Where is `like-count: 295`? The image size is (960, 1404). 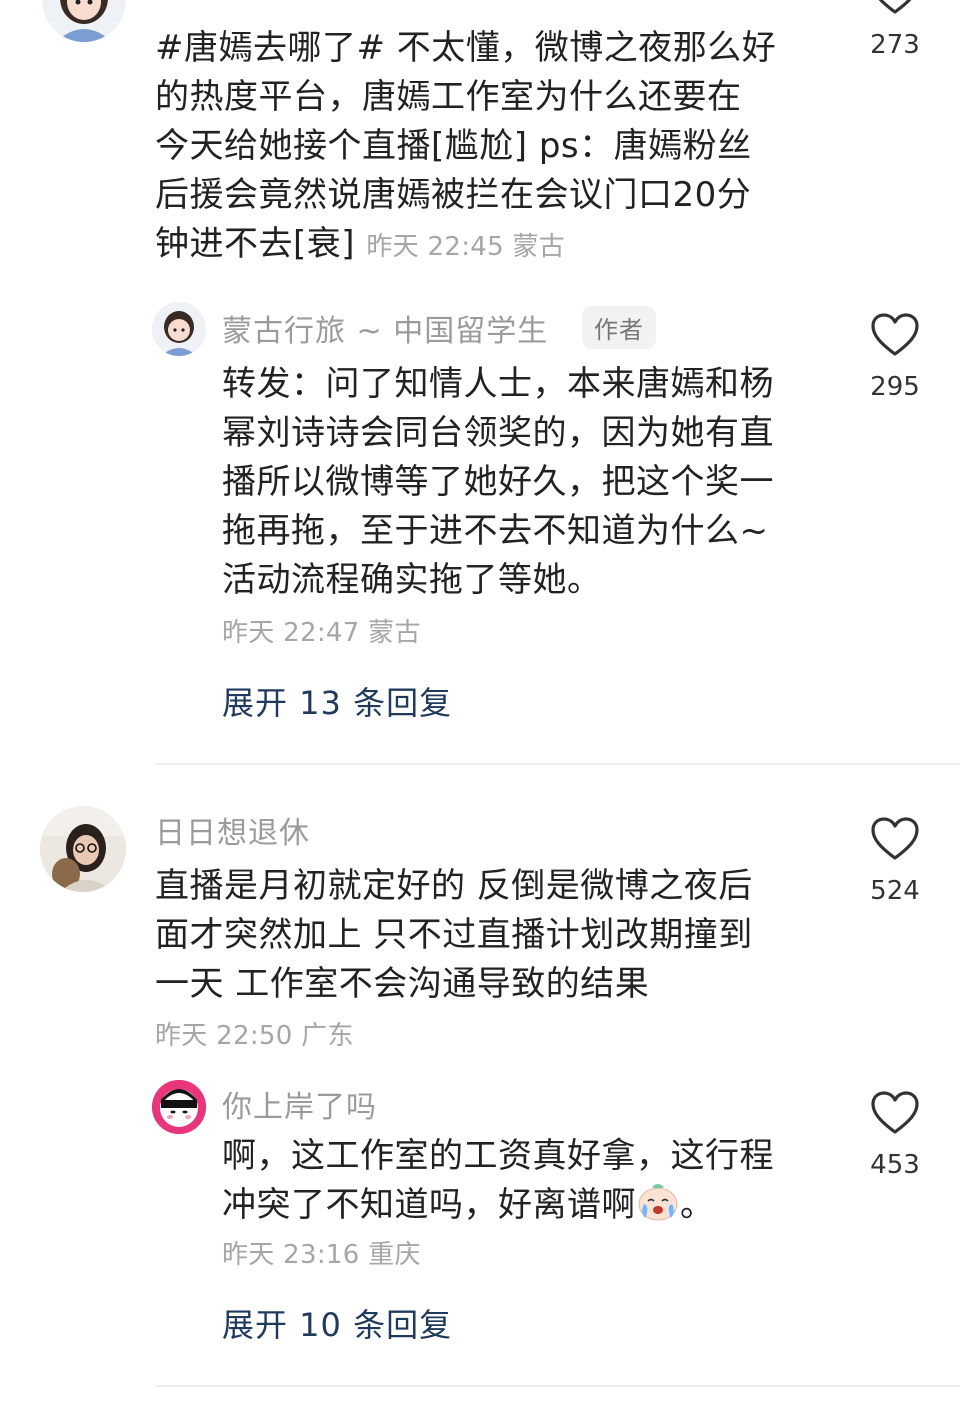 like-count: 295 is located at coordinates (895, 387).